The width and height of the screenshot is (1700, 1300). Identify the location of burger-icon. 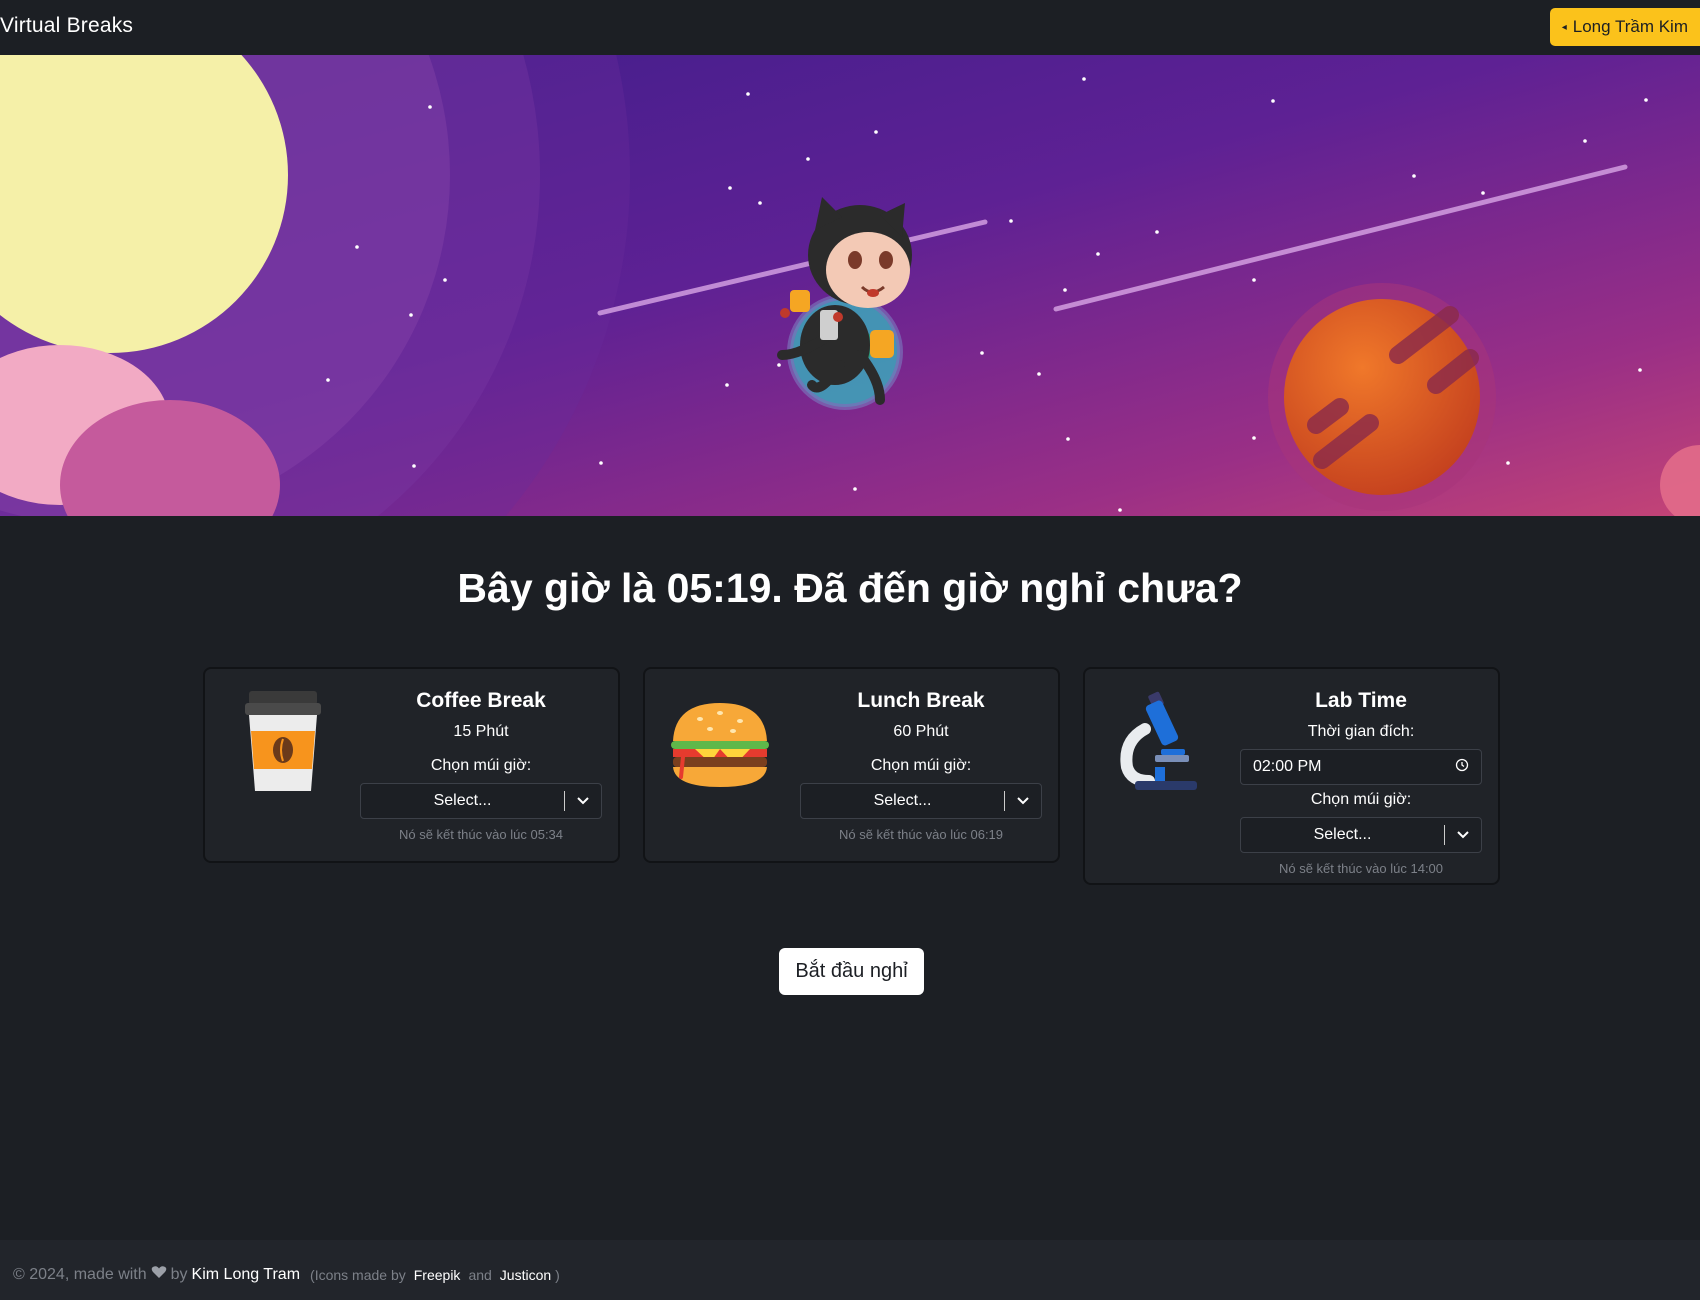
(720, 744).